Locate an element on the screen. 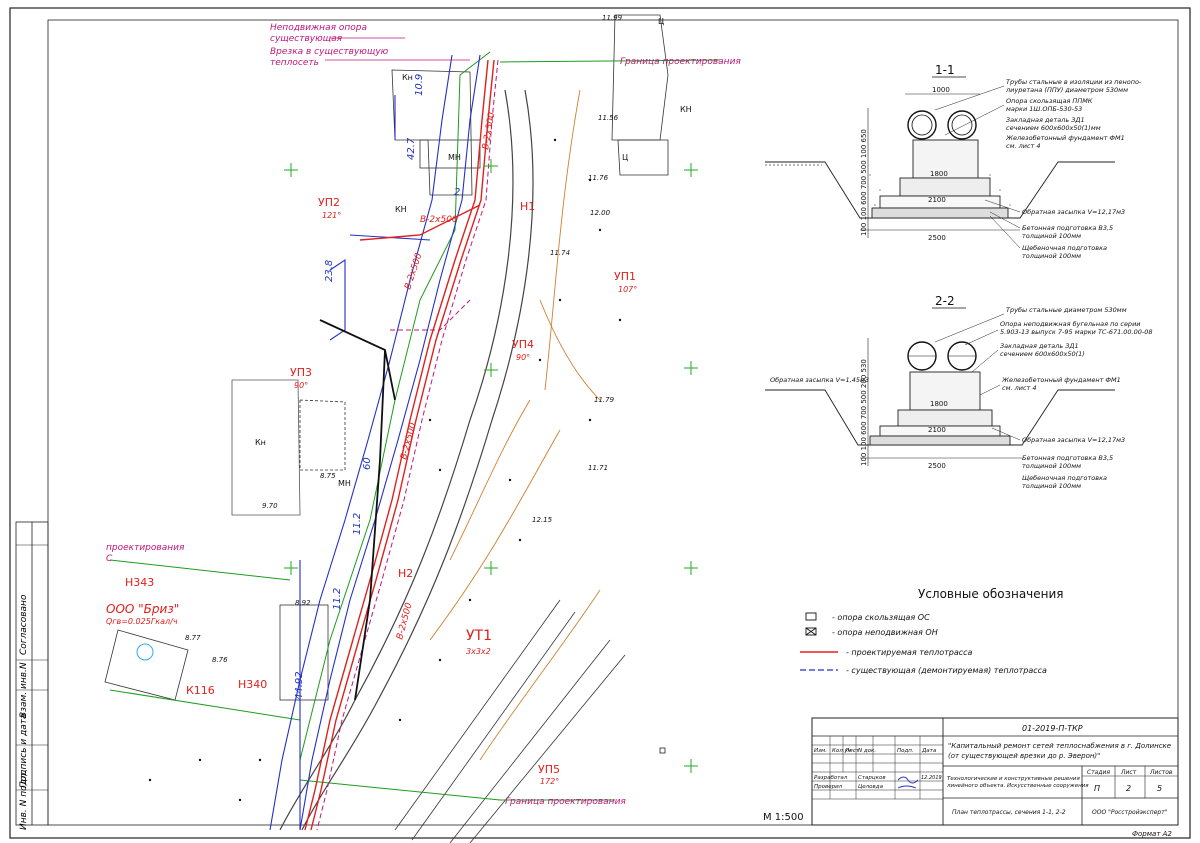  legend-swatch-sliding is located at coordinates (811, 616).